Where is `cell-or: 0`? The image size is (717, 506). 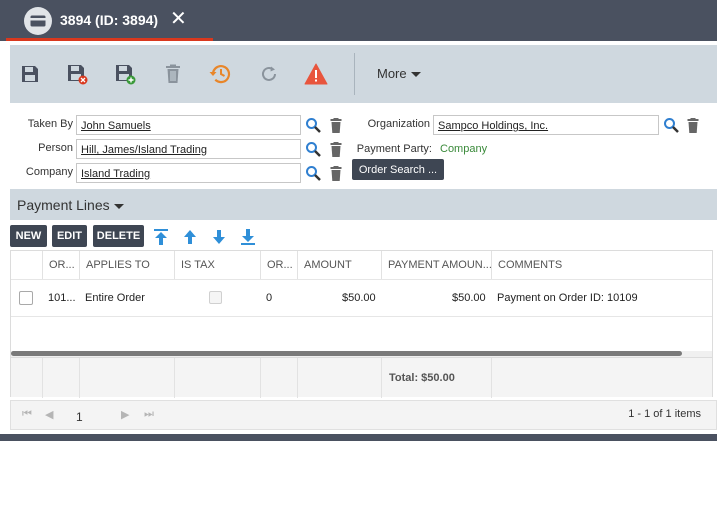 cell-or: 0 is located at coordinates (269, 298).